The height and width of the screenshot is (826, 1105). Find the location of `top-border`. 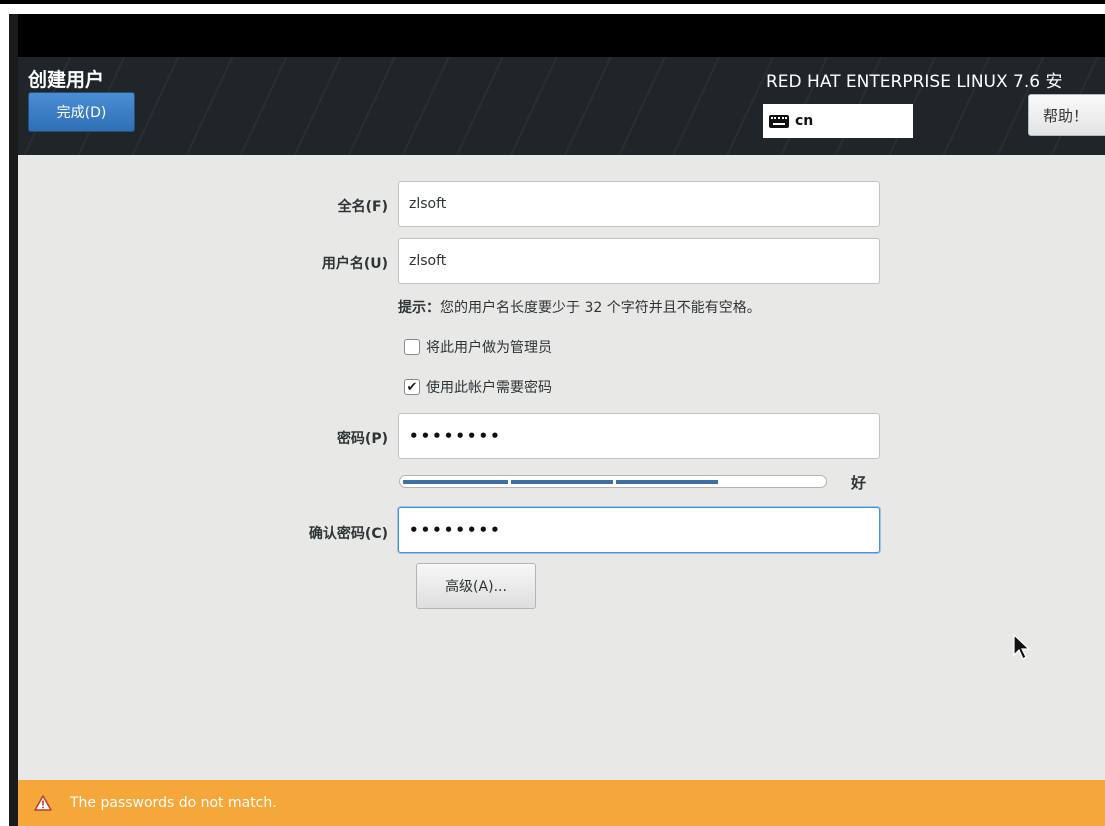

top-border is located at coordinates (552, 2).